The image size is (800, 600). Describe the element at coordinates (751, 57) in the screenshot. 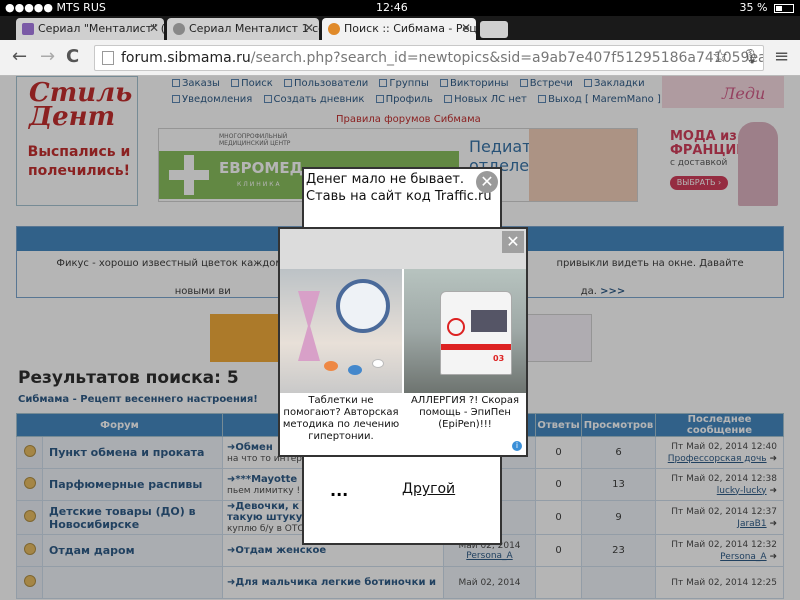

I see `mic-icon: 🎙` at that location.